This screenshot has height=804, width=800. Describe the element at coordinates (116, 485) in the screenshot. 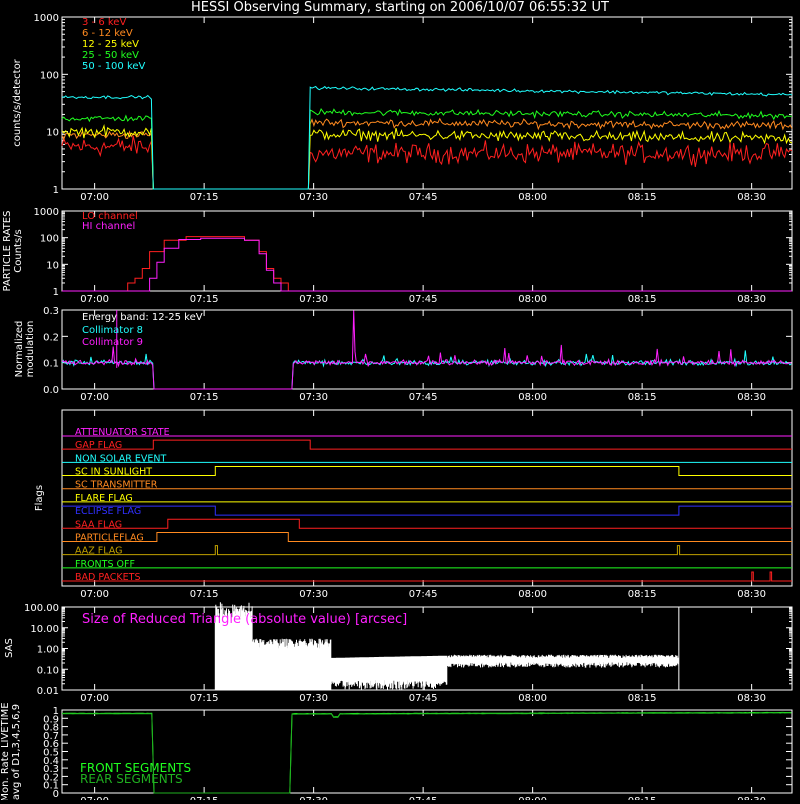

I see `flag-label-4: SC TRANSMITTER` at that location.